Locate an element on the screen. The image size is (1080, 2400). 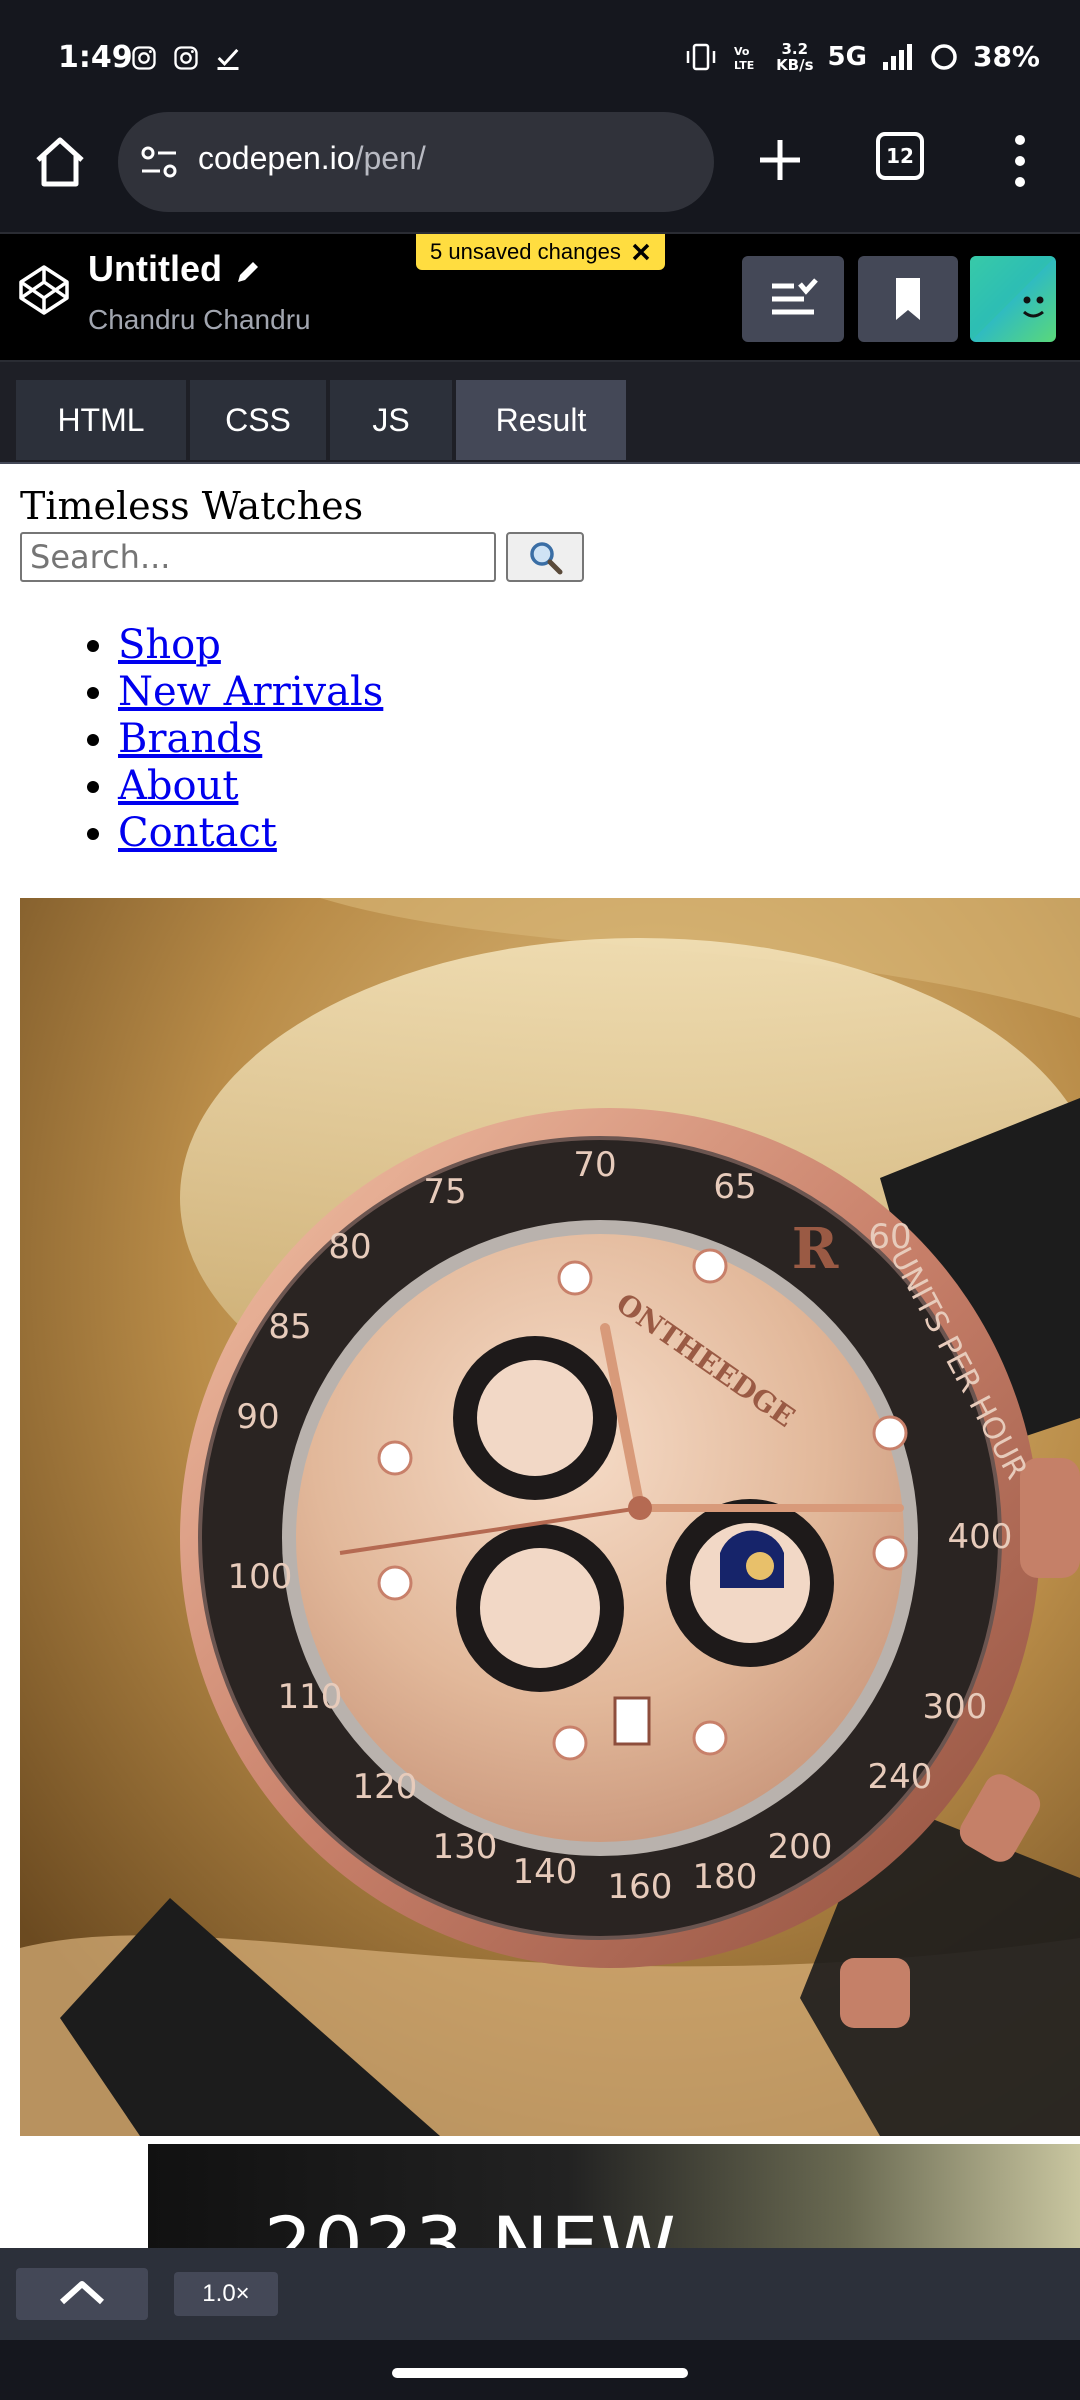
unsaved-label: 5 unsaved changes is located at coordinates (525, 251).